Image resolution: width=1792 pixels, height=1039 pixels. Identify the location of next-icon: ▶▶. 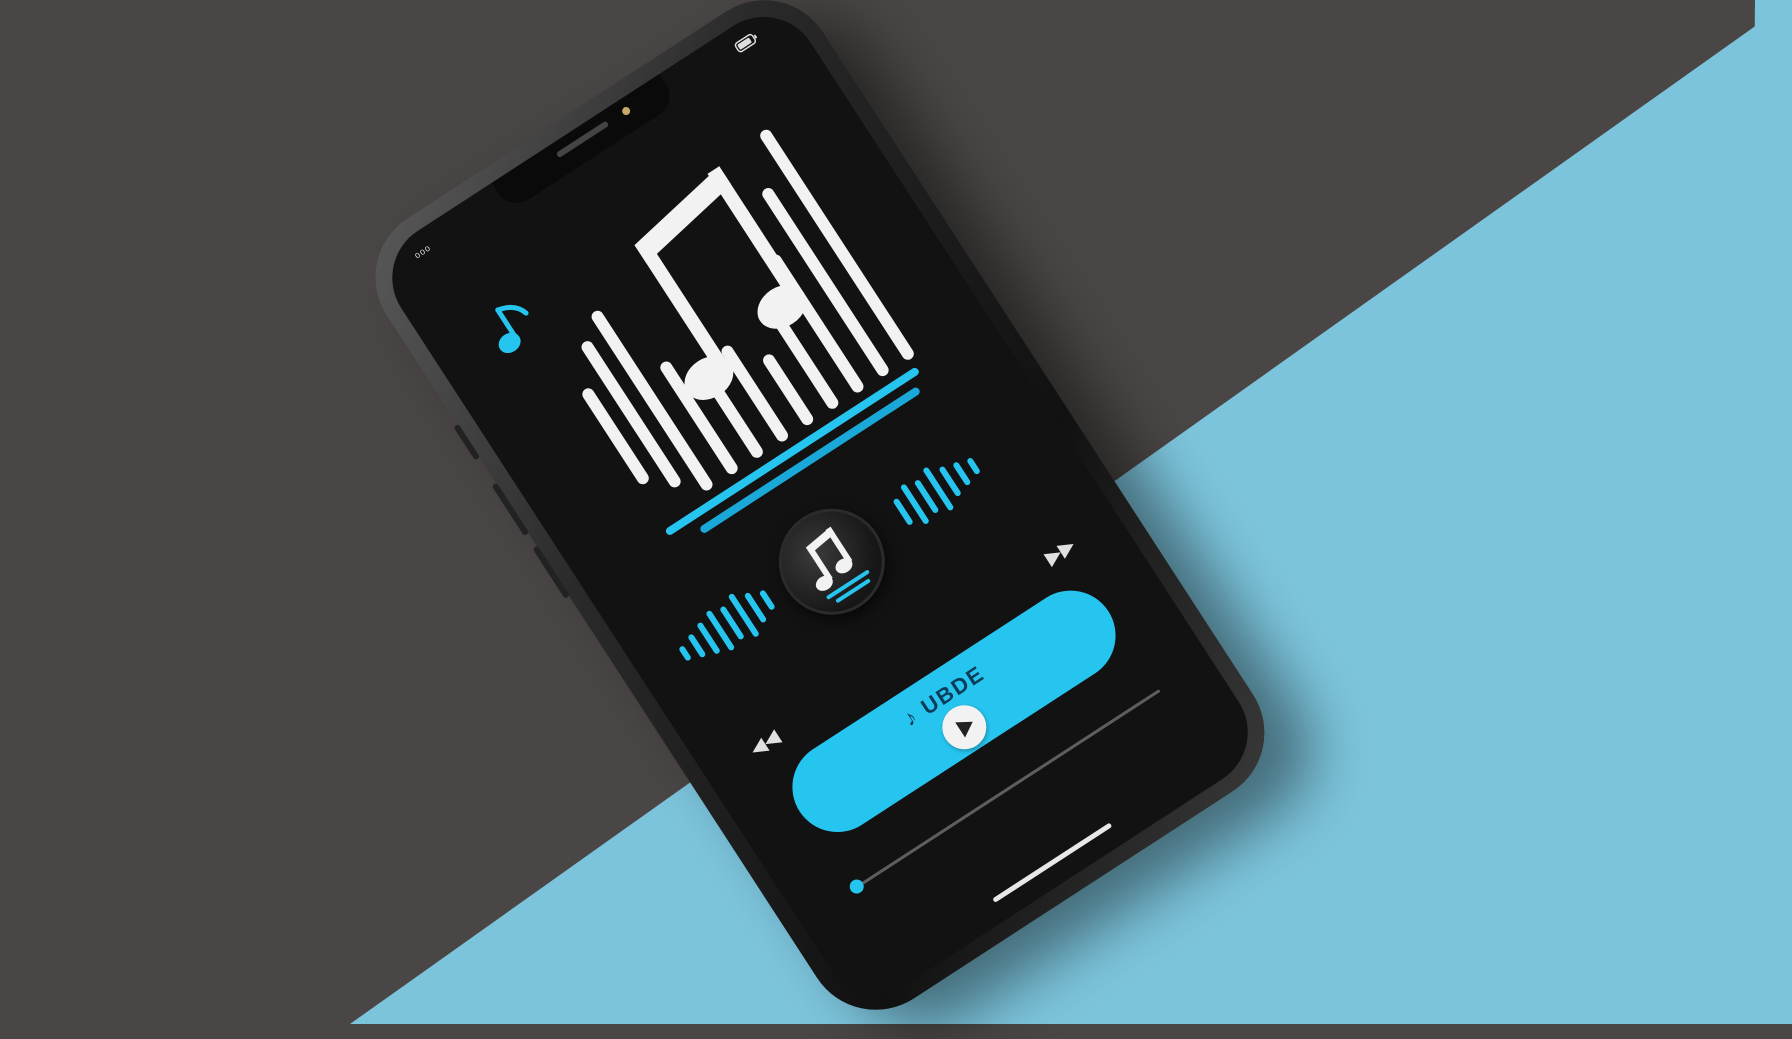
(1059, 551).